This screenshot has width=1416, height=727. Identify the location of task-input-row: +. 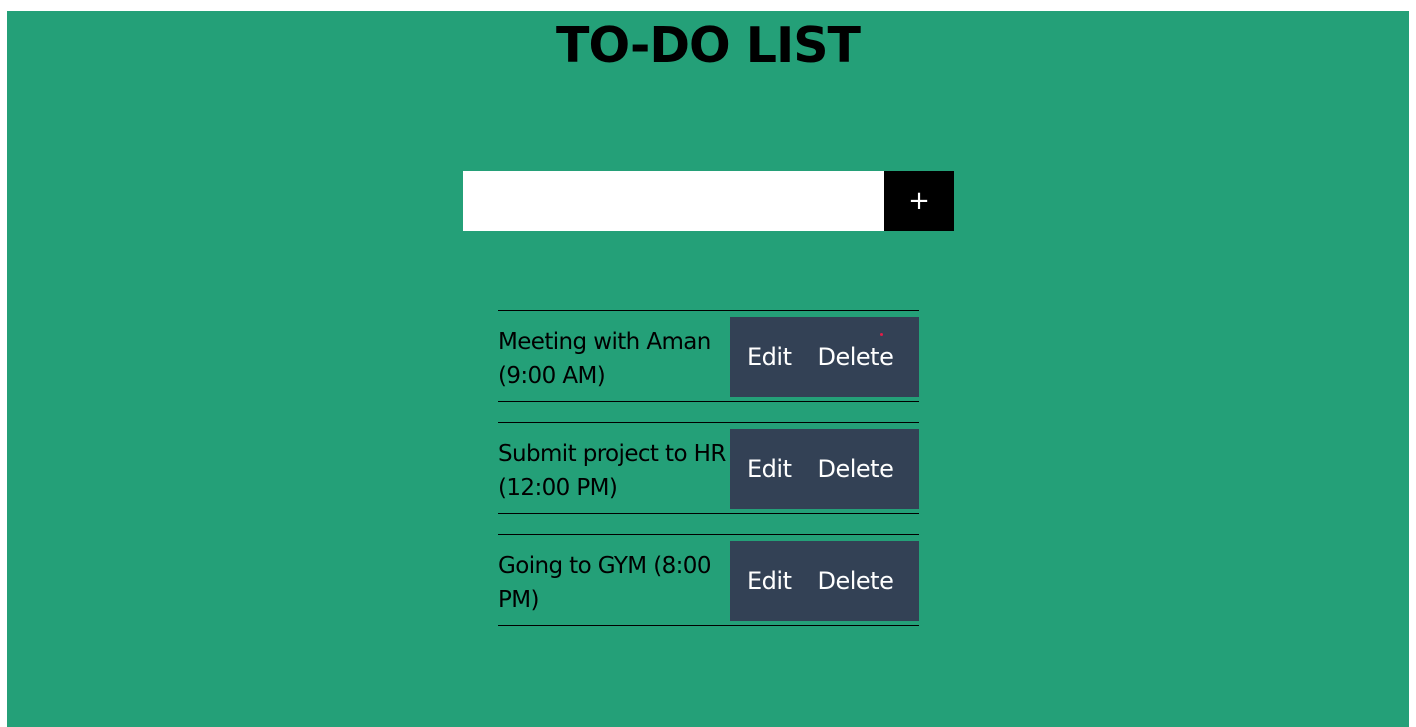
(708, 201).